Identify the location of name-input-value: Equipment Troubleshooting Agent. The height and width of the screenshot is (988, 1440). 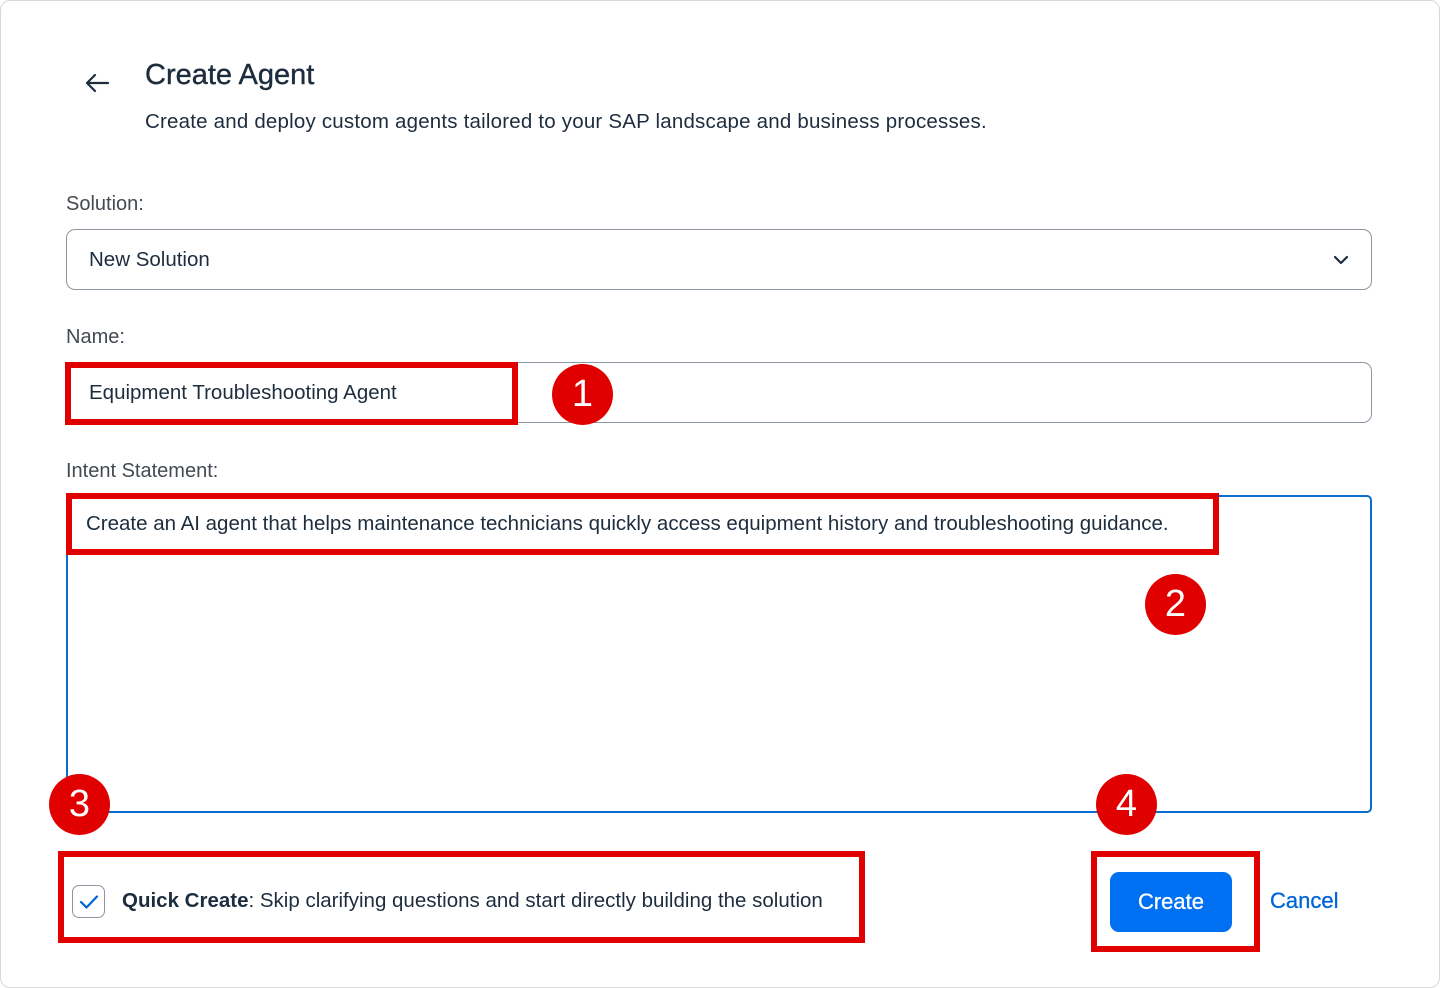
(243, 392).